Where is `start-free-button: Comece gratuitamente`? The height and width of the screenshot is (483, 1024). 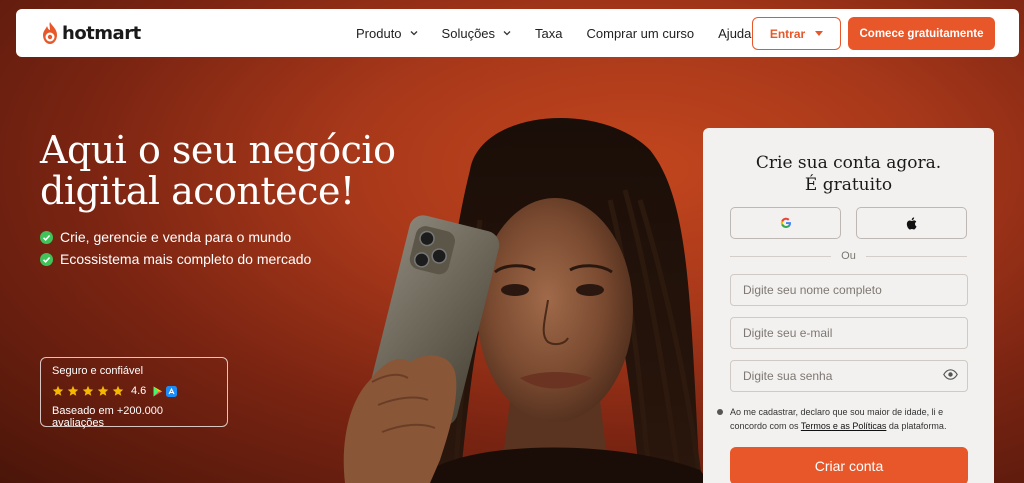
start-free-button: Comece gratuitamente is located at coordinates (921, 33).